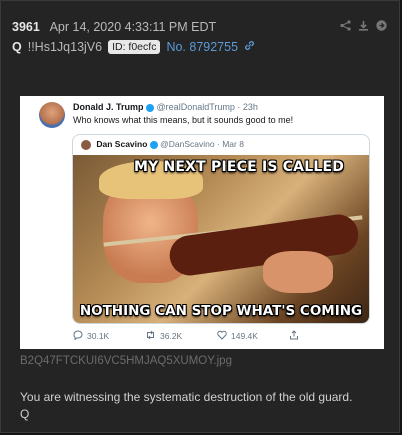  Describe the element at coordinates (108, 107) in the screenshot. I see `tweet-author-name: Donald J. Trump` at that location.